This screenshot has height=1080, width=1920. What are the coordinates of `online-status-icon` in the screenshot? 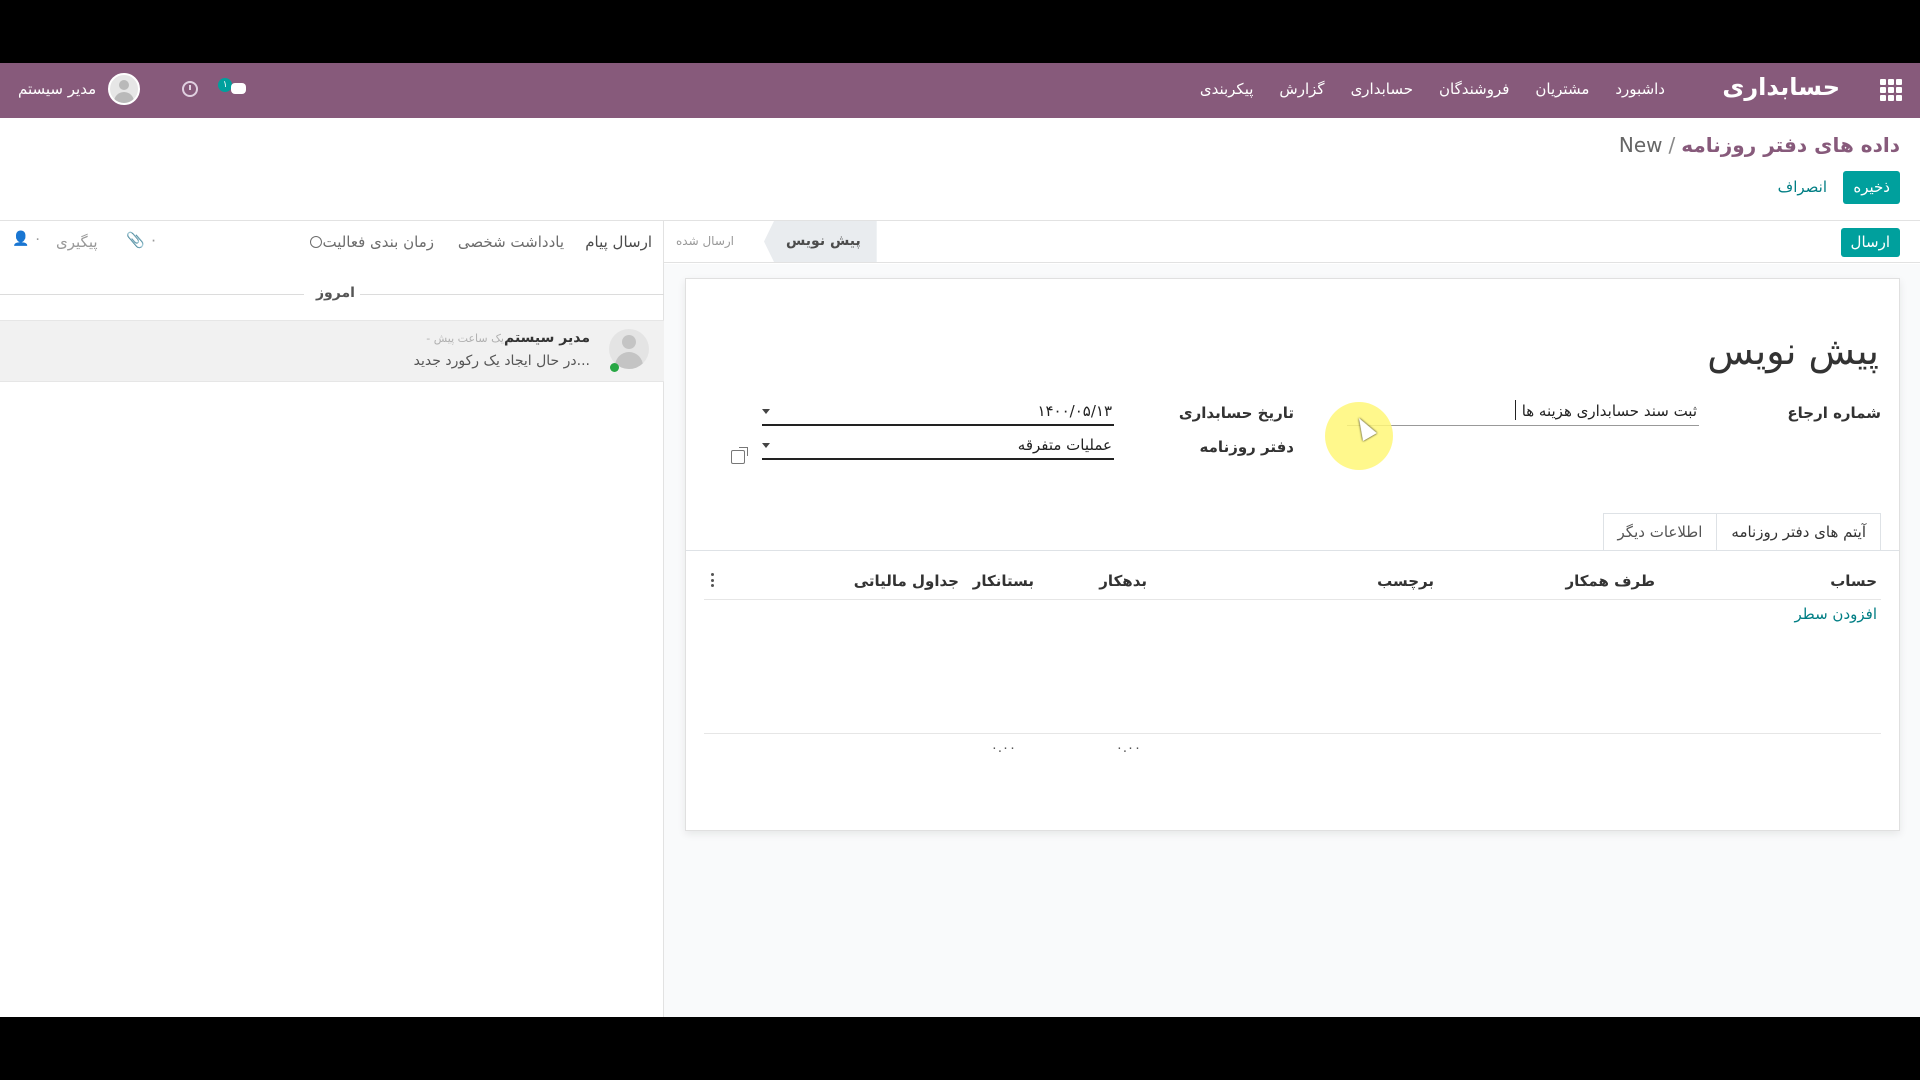 It's located at (614, 367).